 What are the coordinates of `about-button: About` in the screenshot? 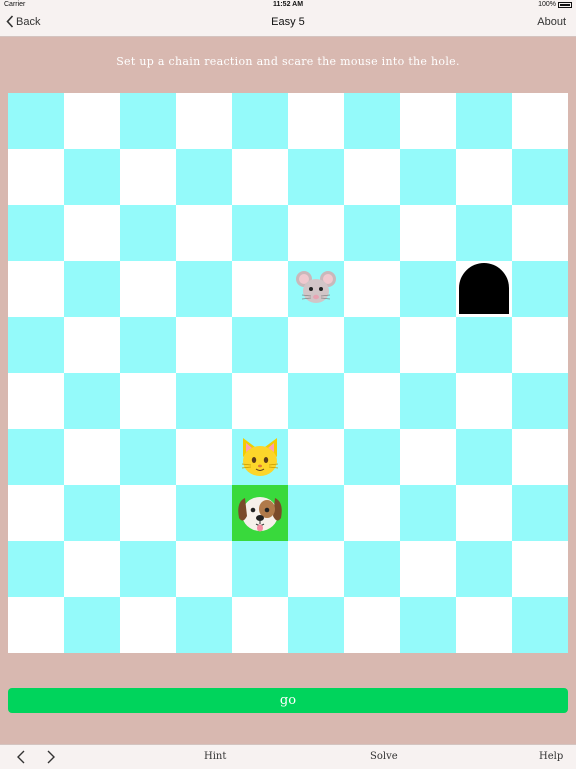 It's located at (551, 22).